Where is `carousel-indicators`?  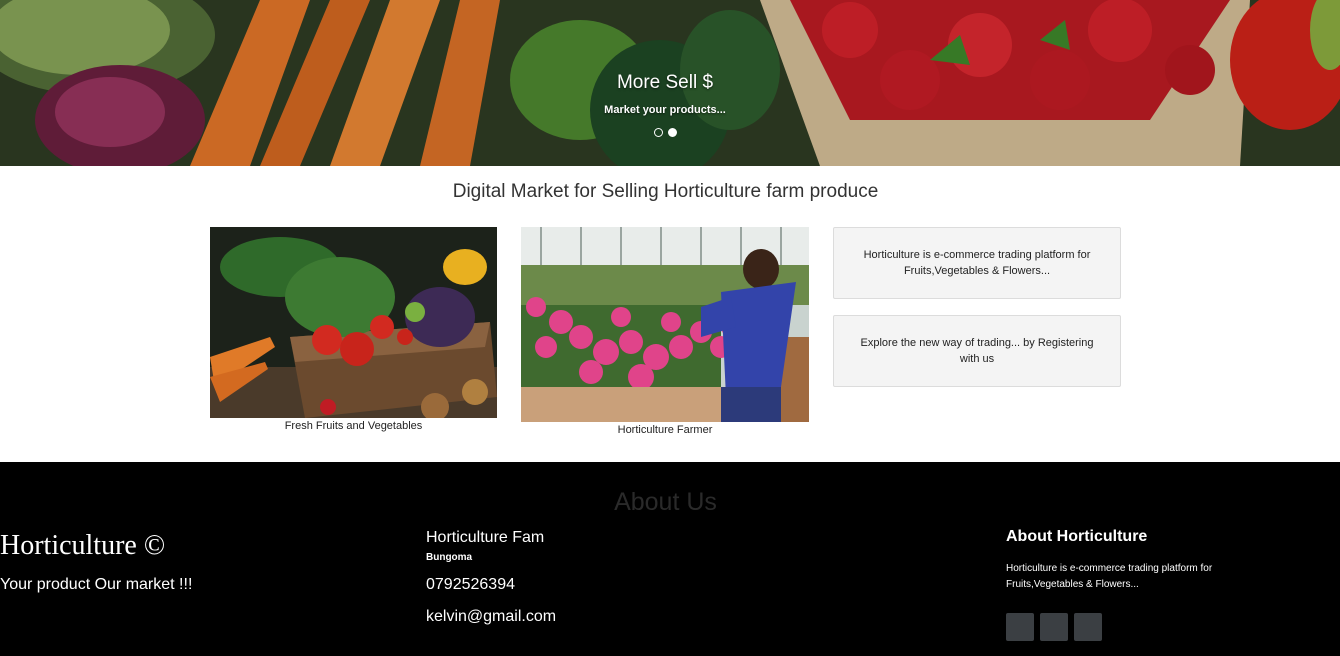
carousel-indicators is located at coordinates (665, 132).